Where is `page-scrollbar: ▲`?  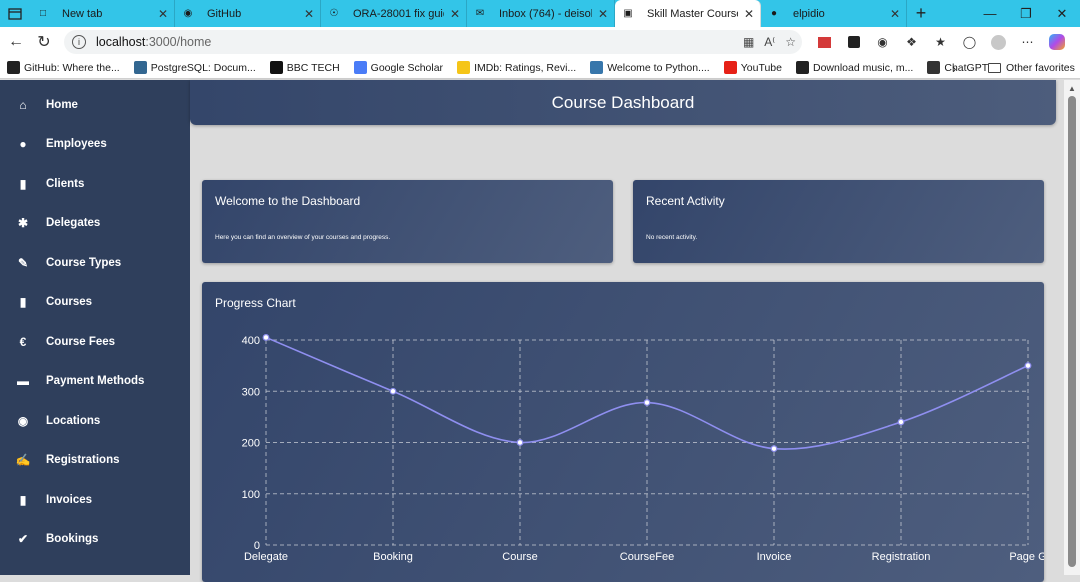
page-scrollbar: ▲ is located at coordinates (1072, 327).